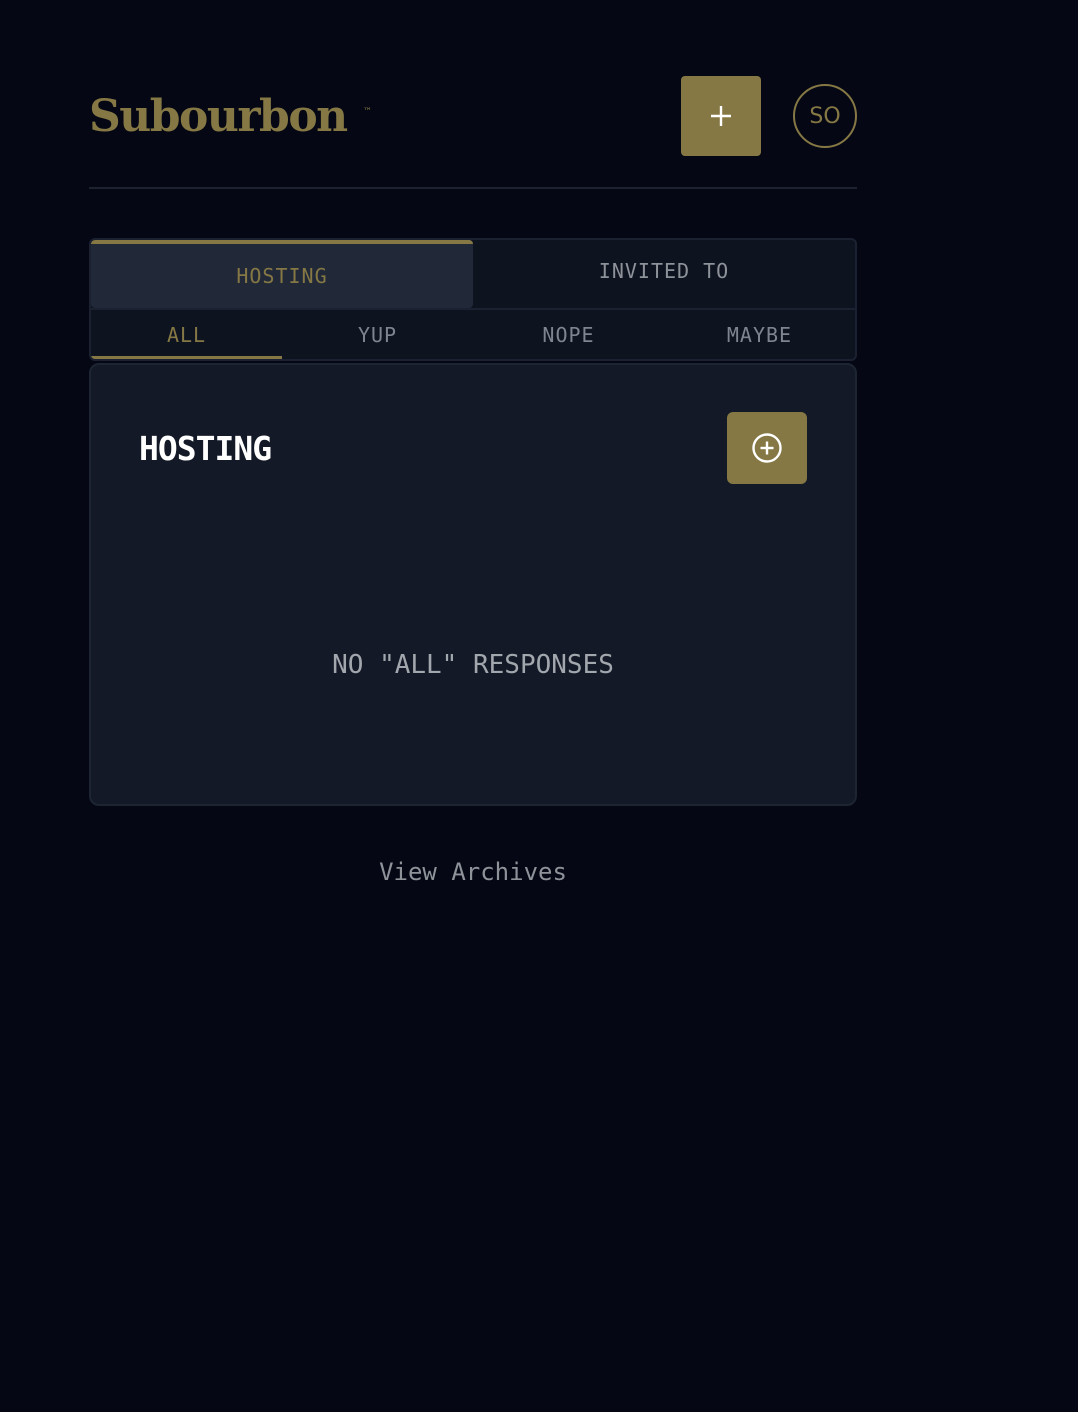 The width and height of the screenshot is (1078, 1412). I want to click on filter-tab-maybe: MAYBE, so click(759, 334).